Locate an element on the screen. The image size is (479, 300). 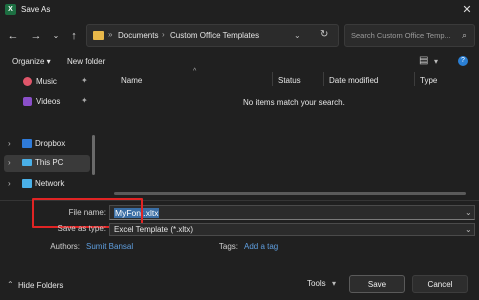
hide-folders-label: Hide Folders is located at coordinates (41, 285).